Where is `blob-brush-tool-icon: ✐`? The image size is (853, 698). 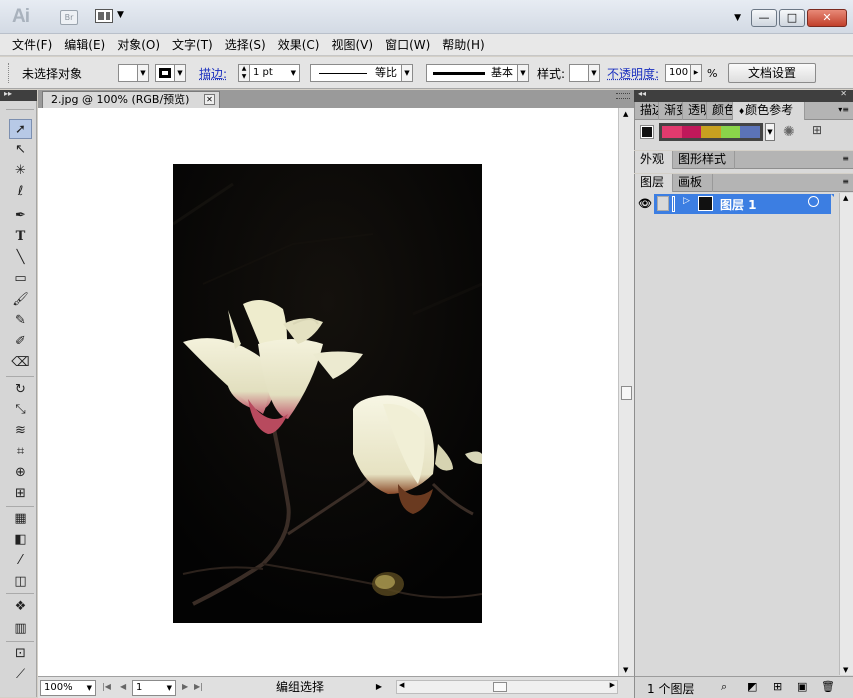 blob-brush-tool-icon: ✐ is located at coordinates (20, 342).